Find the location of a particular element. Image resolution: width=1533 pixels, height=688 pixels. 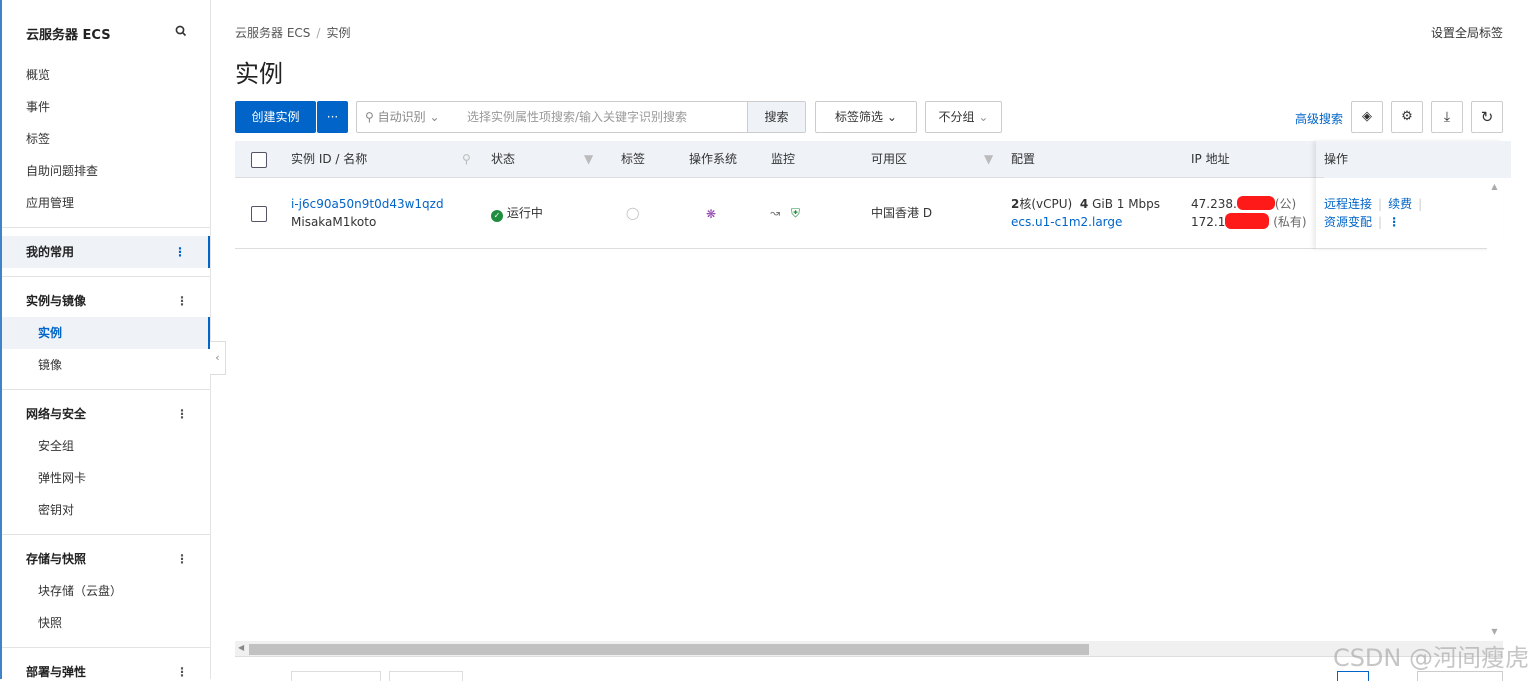

actions-column: 操作 远程连接 | 续费 | 资源变配 | ⋮ is located at coordinates (1413, 195).